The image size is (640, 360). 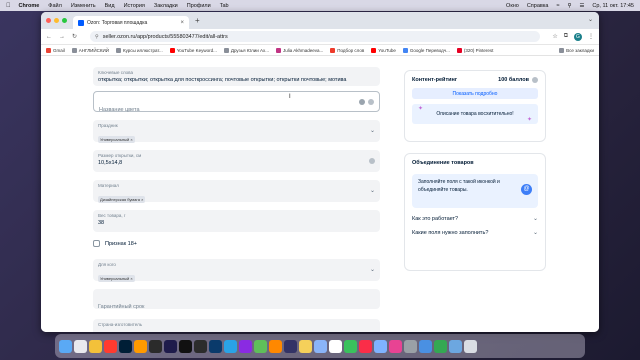 What do you see at coordinates (236, 299) in the screenshot?
I see `warranty-input: Гарантийный срок` at bounding box center [236, 299].